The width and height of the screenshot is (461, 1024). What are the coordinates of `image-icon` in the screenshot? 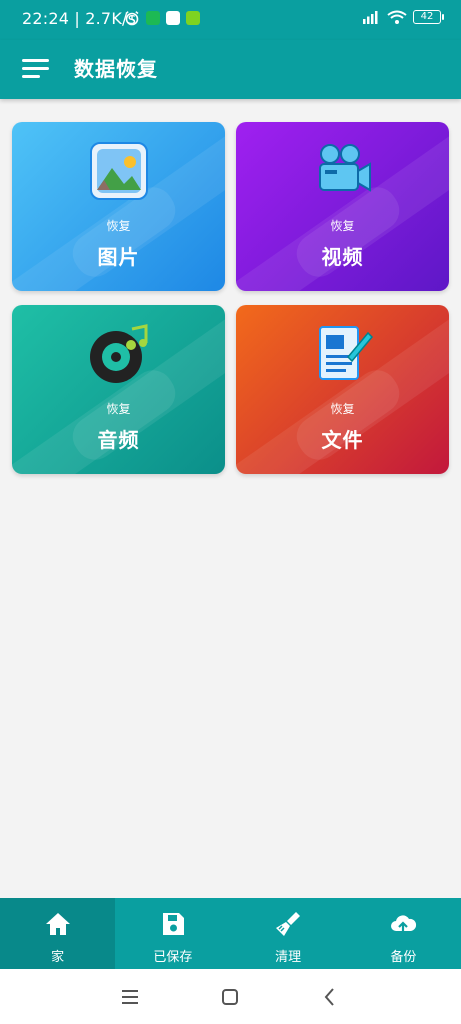 It's located at (119, 171).